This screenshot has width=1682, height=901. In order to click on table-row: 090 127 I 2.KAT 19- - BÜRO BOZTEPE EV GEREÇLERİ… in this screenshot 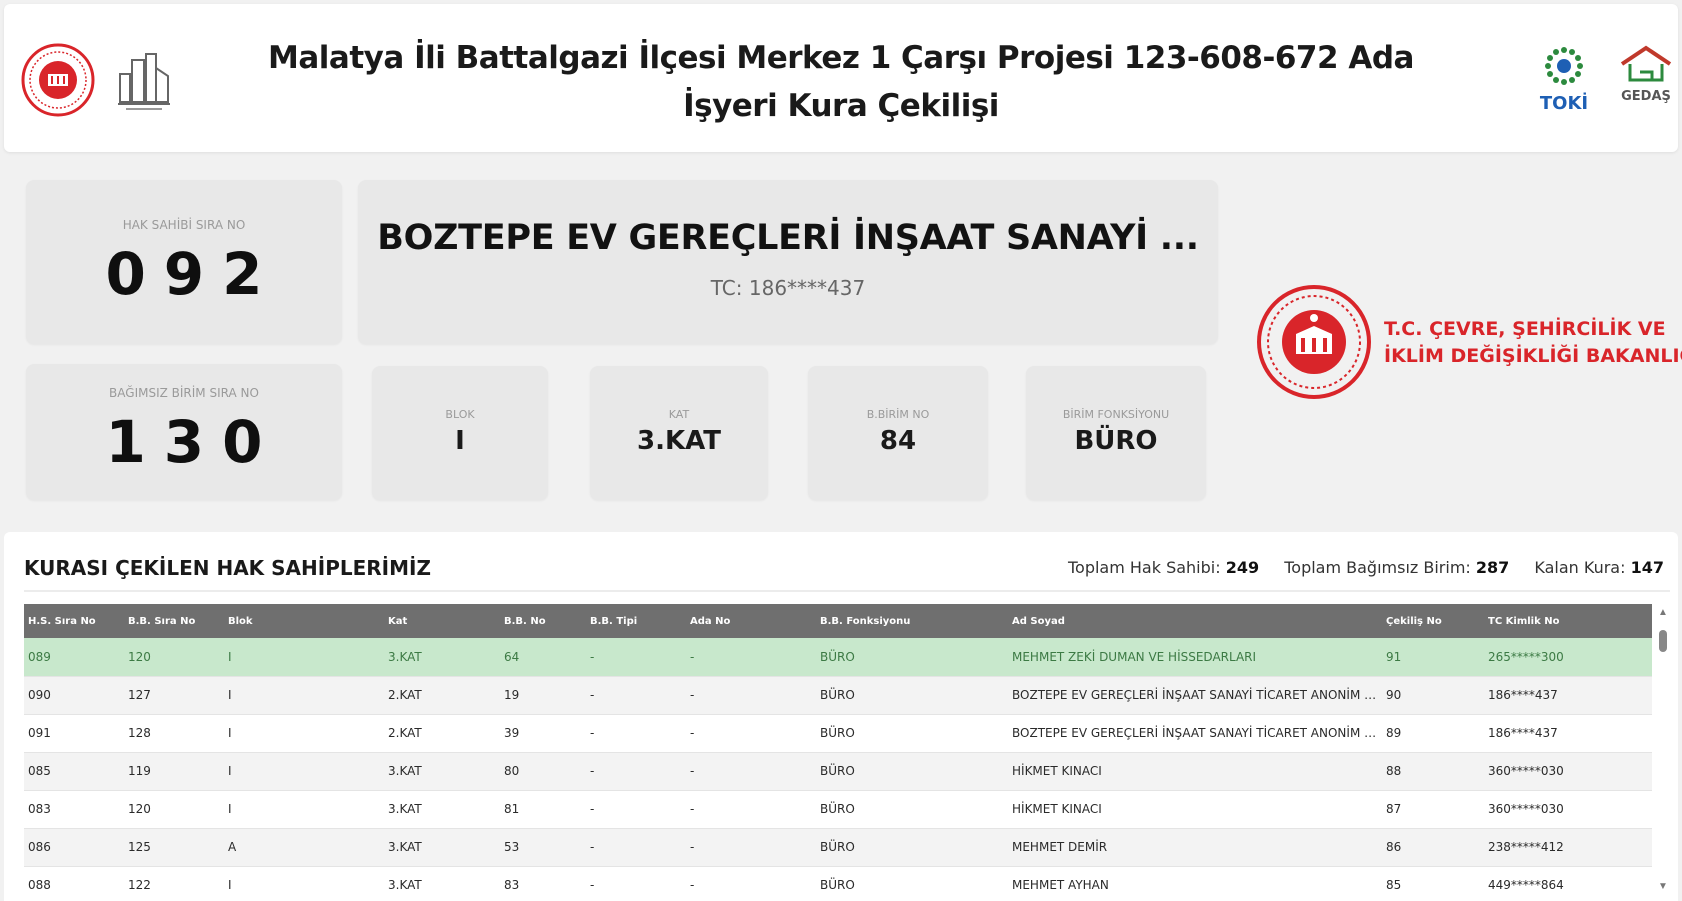, I will do `click(838, 695)`.